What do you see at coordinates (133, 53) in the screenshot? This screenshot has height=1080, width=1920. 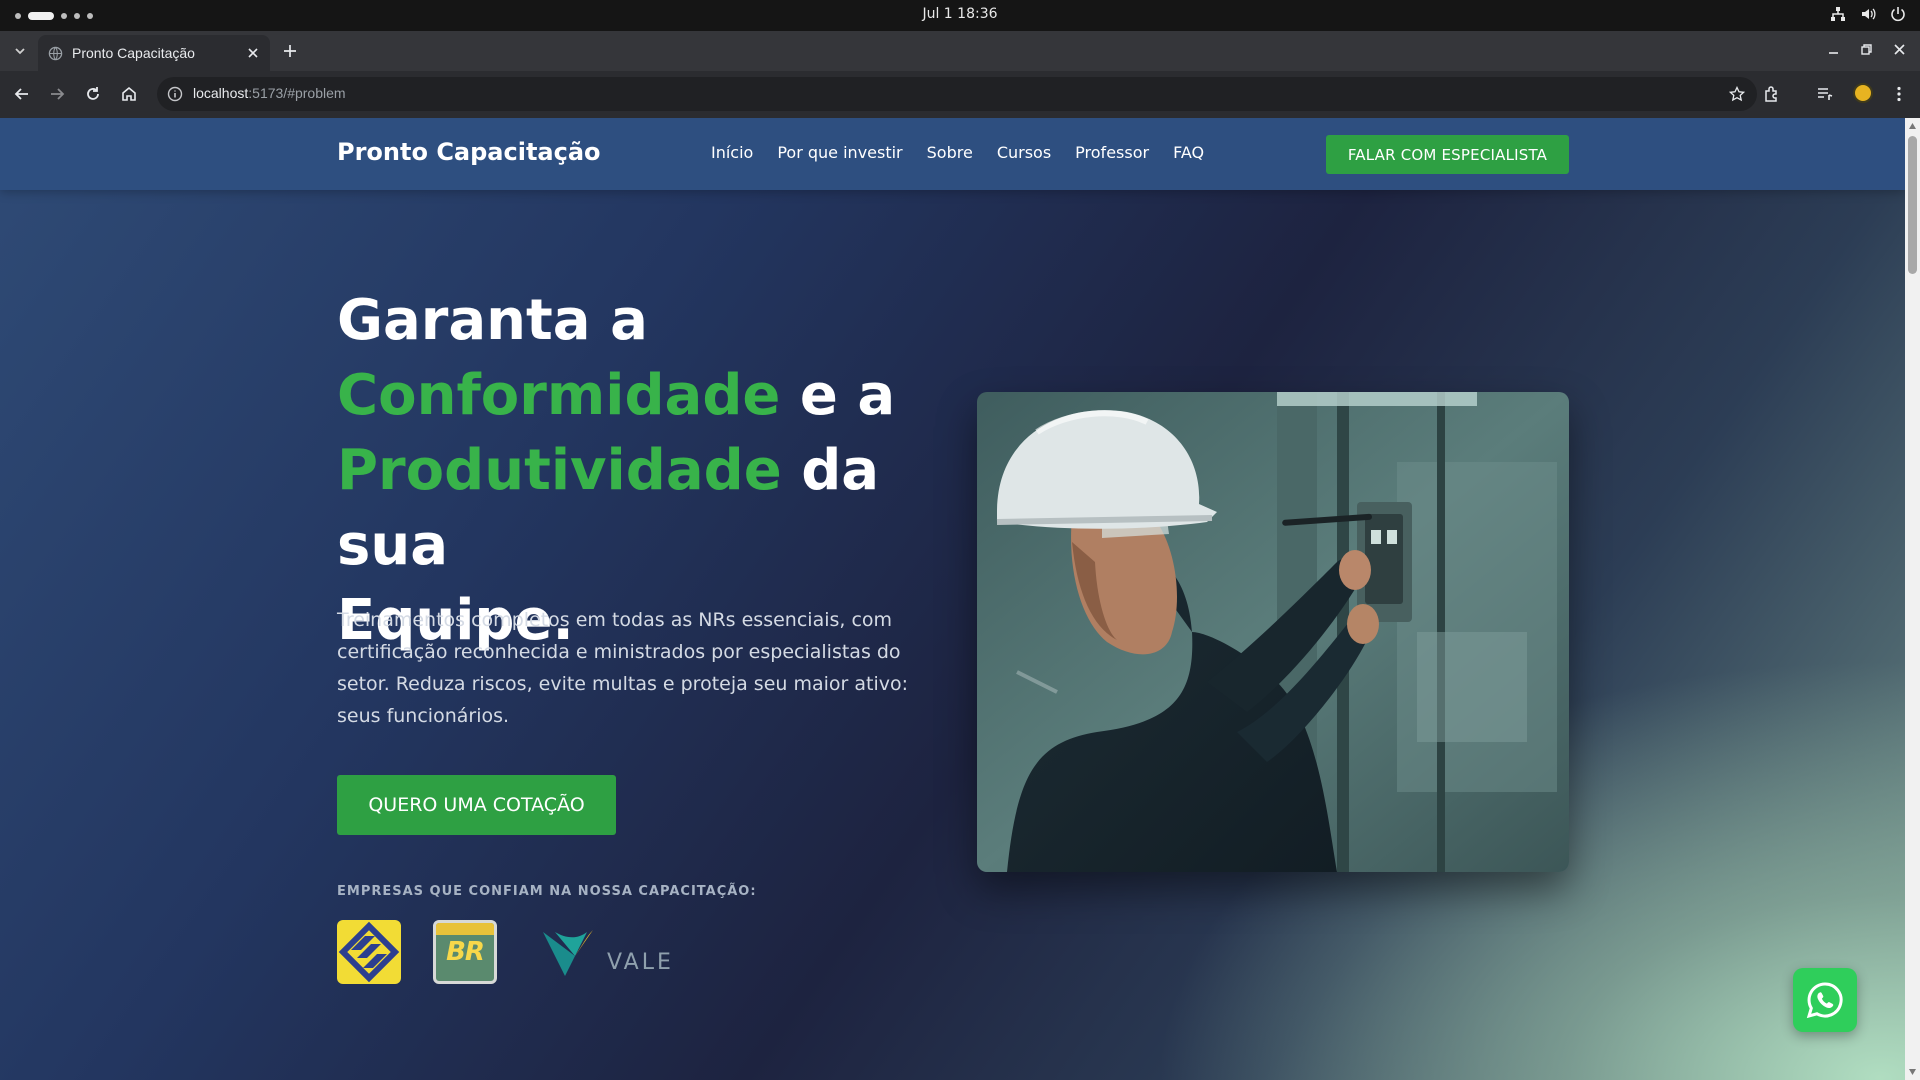 I see `tab-title: Pronto Capacitação` at bounding box center [133, 53].